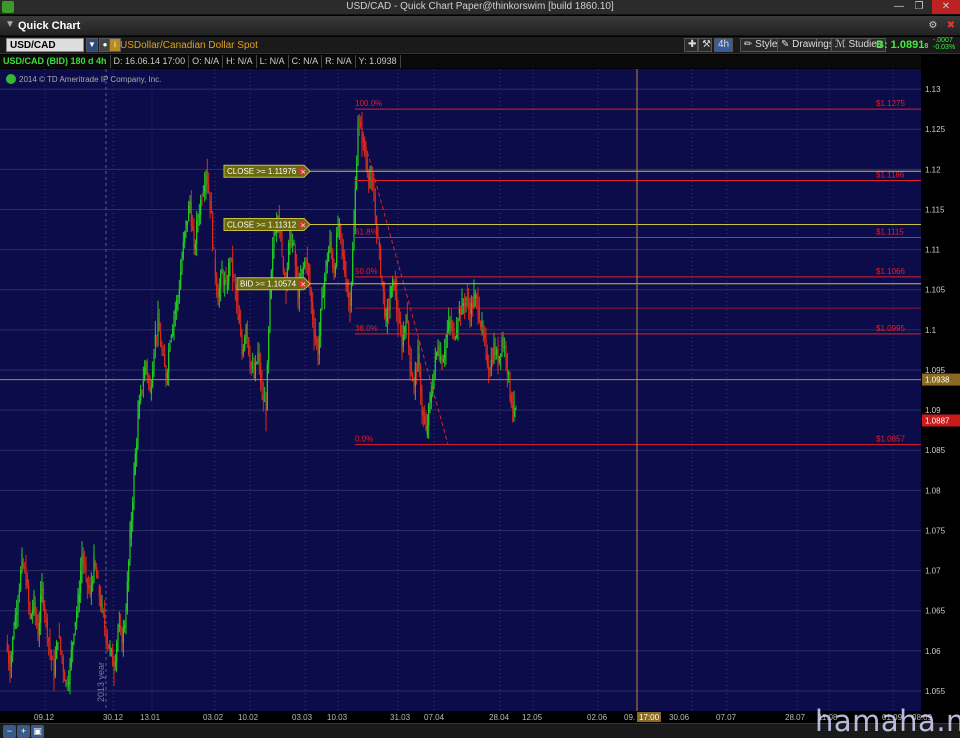  Describe the element at coordinates (935, 290) in the screenshot. I see `price-tick-label: 1.105` at that location.